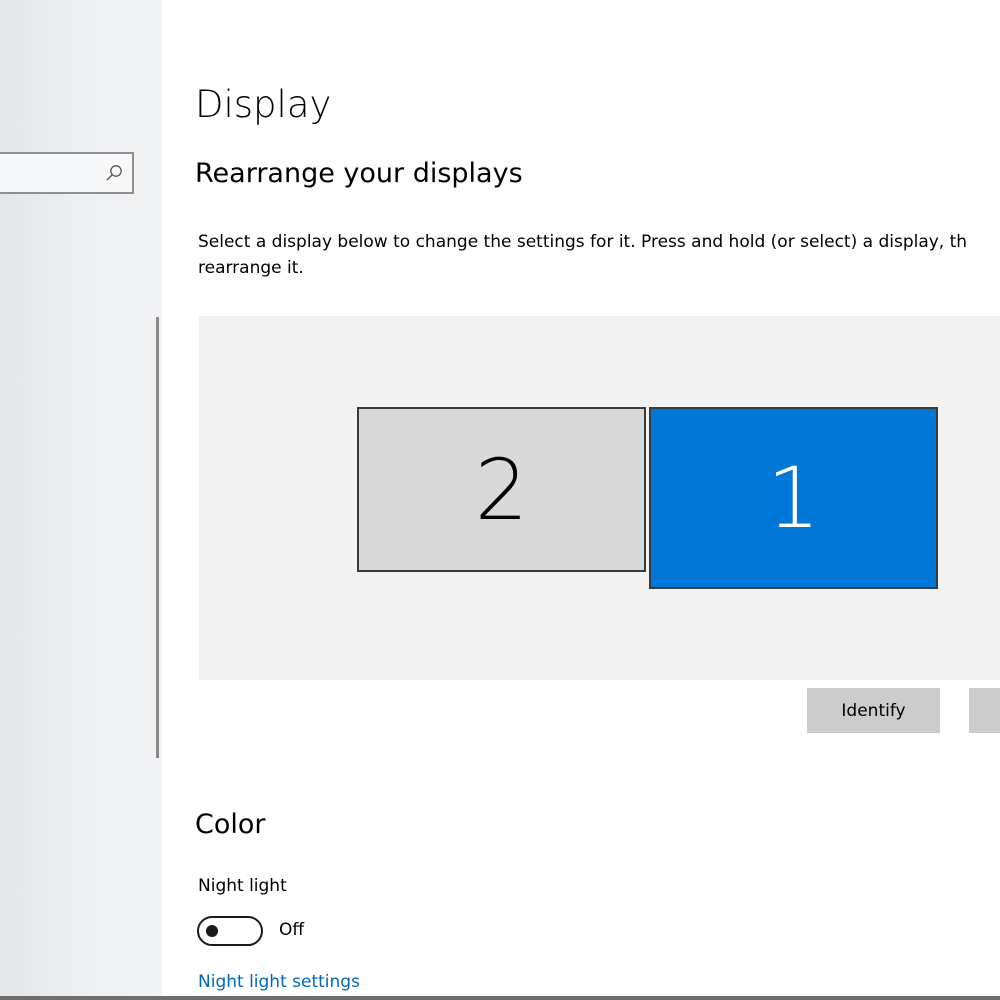 The width and height of the screenshot is (1000, 1000). I want to click on night-light-label: Night light, so click(242, 886).